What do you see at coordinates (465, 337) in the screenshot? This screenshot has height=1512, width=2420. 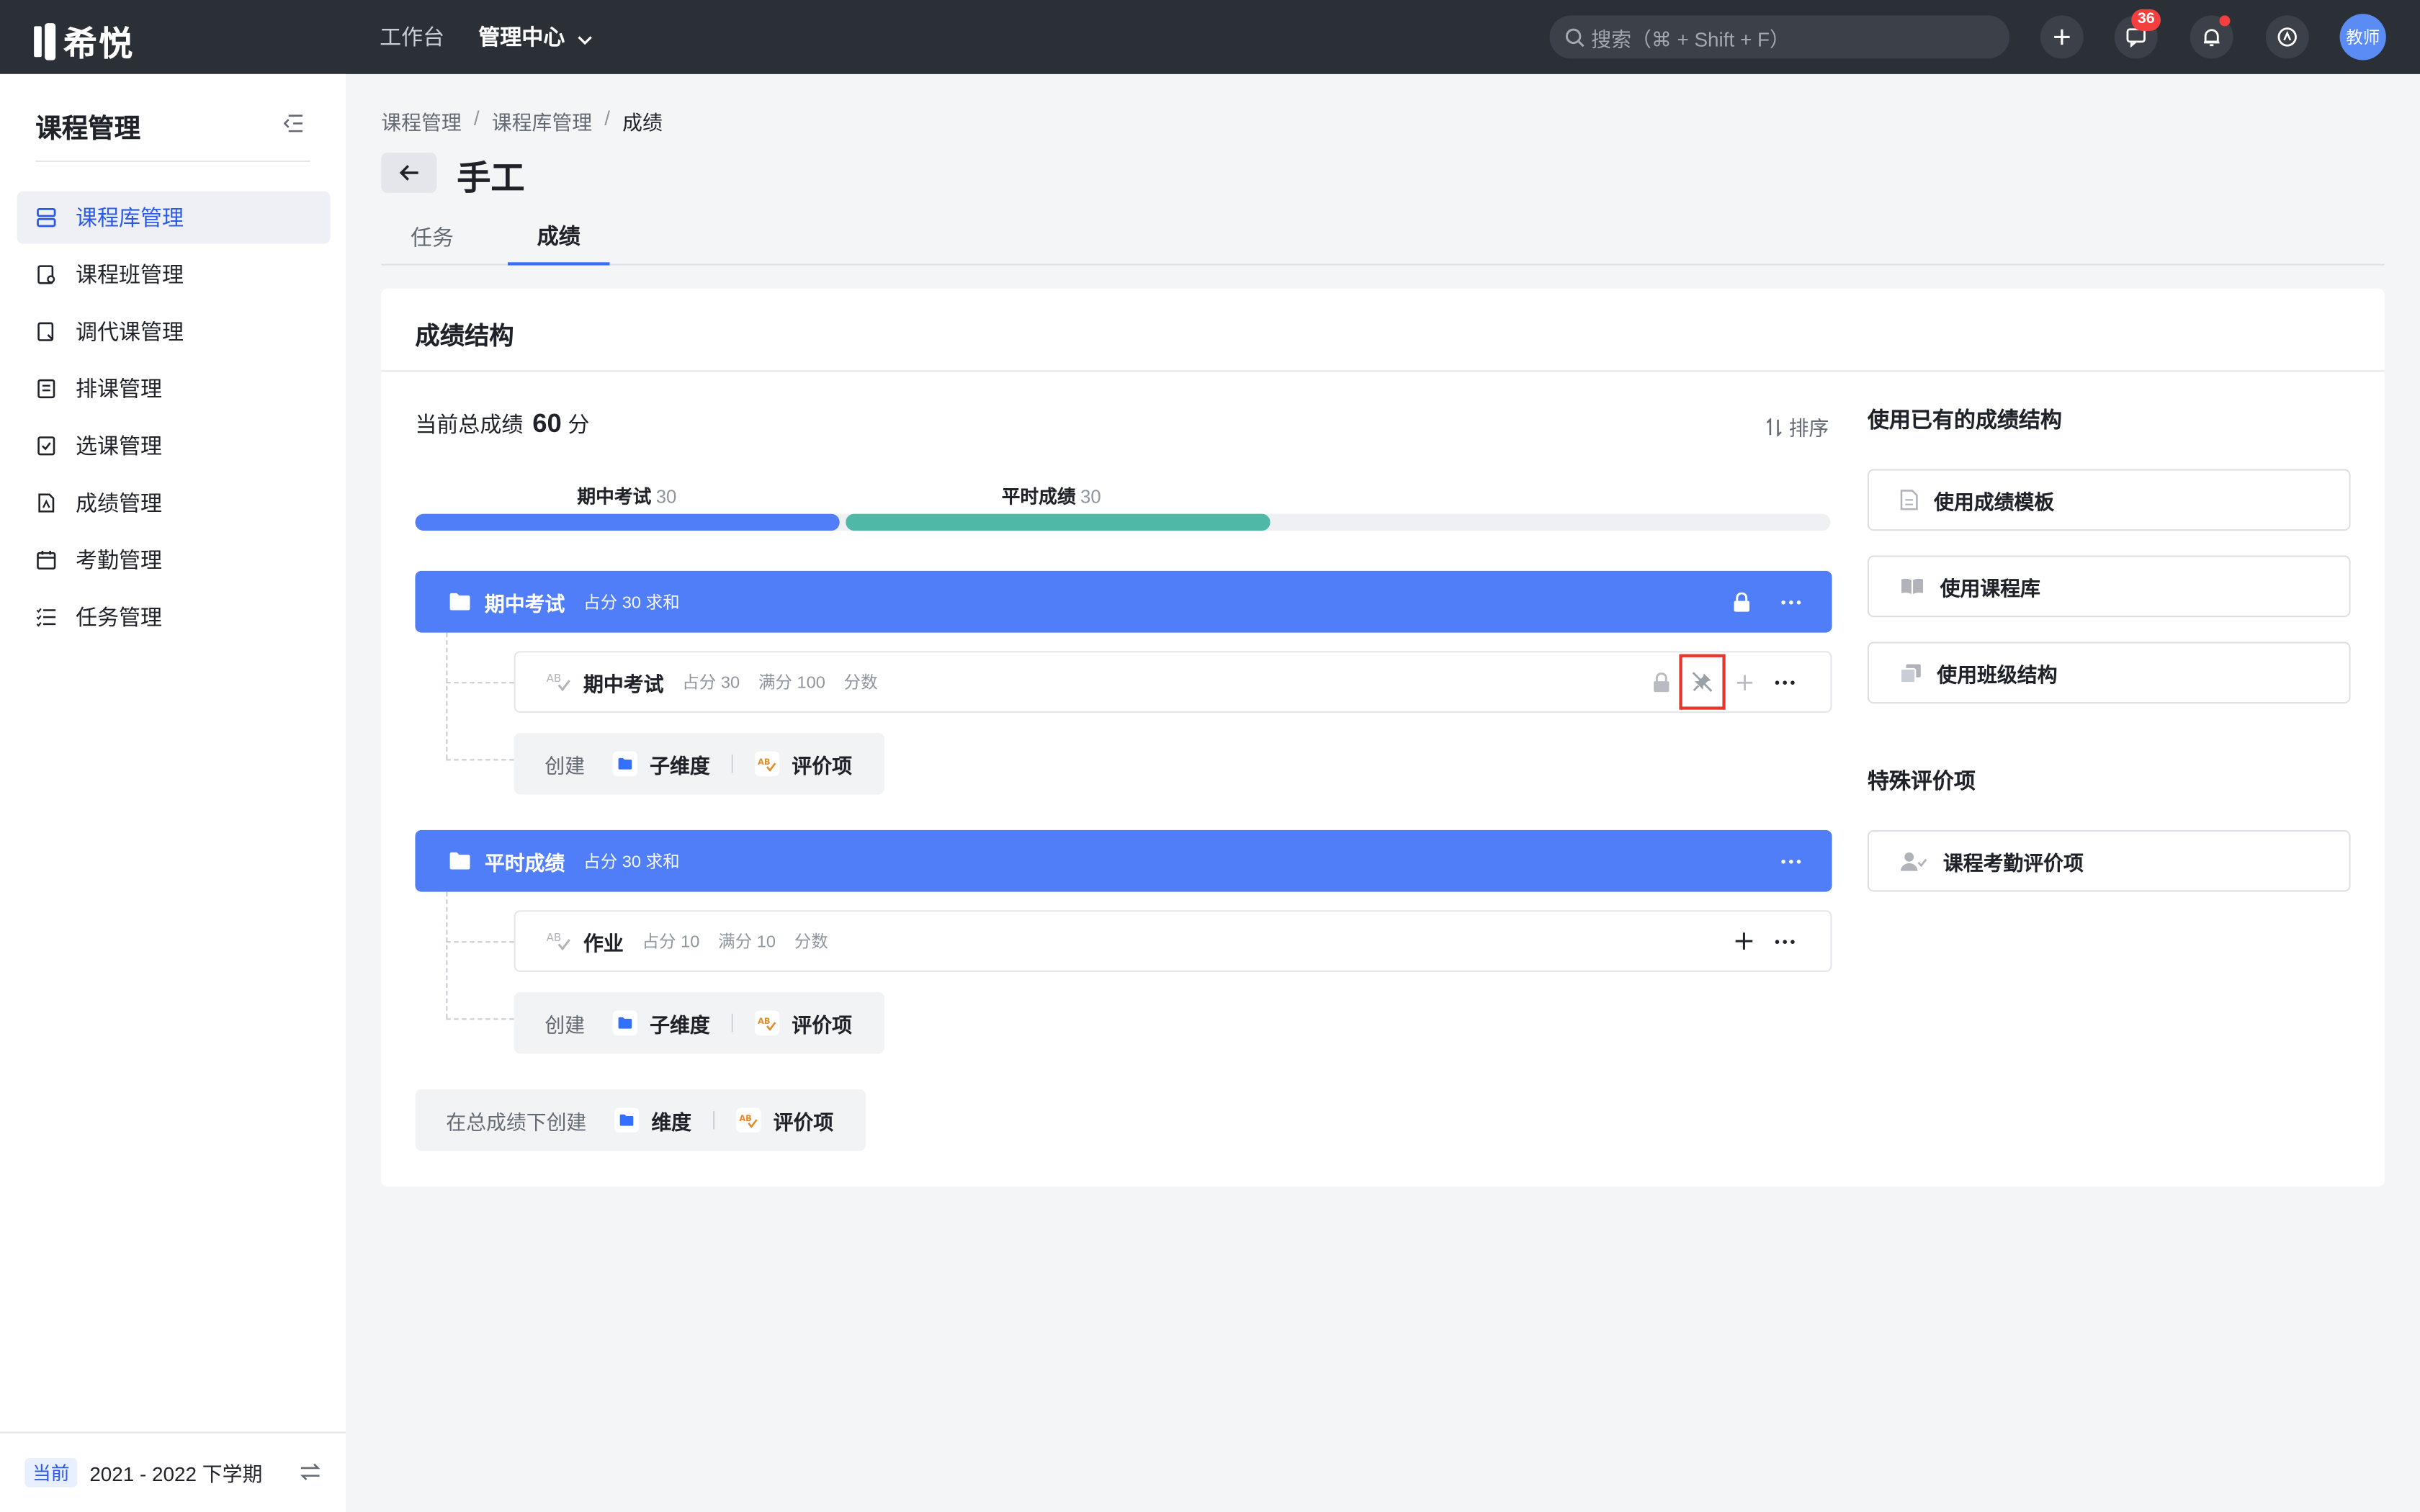 I see `card-title: 成绩结构` at bounding box center [465, 337].